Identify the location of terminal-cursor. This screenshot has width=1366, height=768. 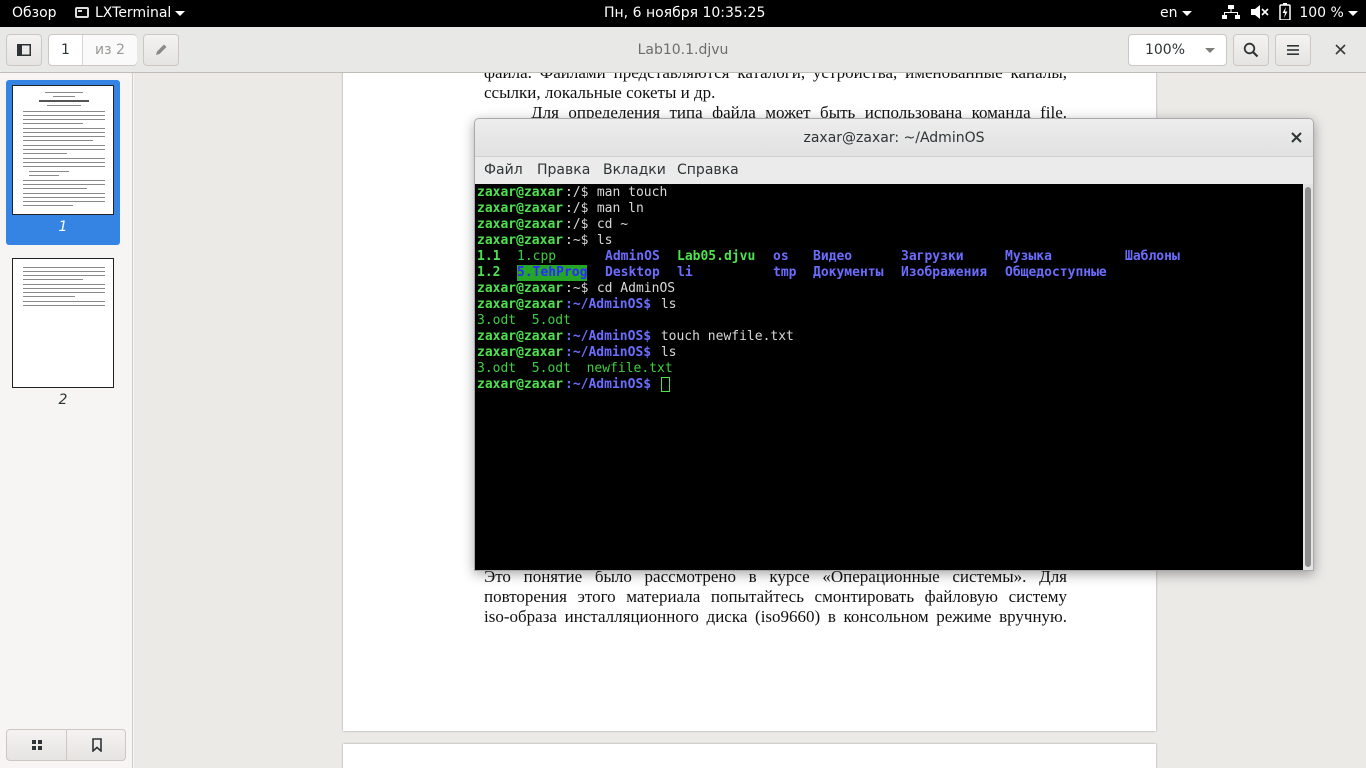
(665, 384).